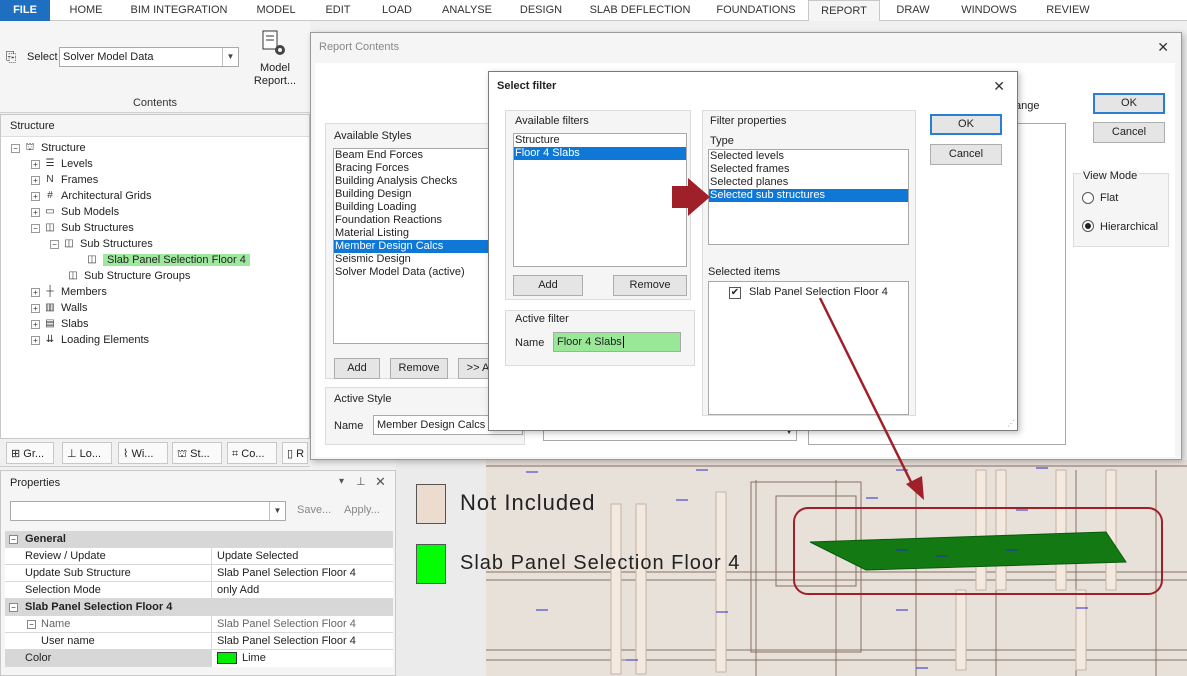 The height and width of the screenshot is (676, 1187). Describe the element at coordinates (1129, 103) in the screenshot. I see `report-ok-button: OK` at that location.